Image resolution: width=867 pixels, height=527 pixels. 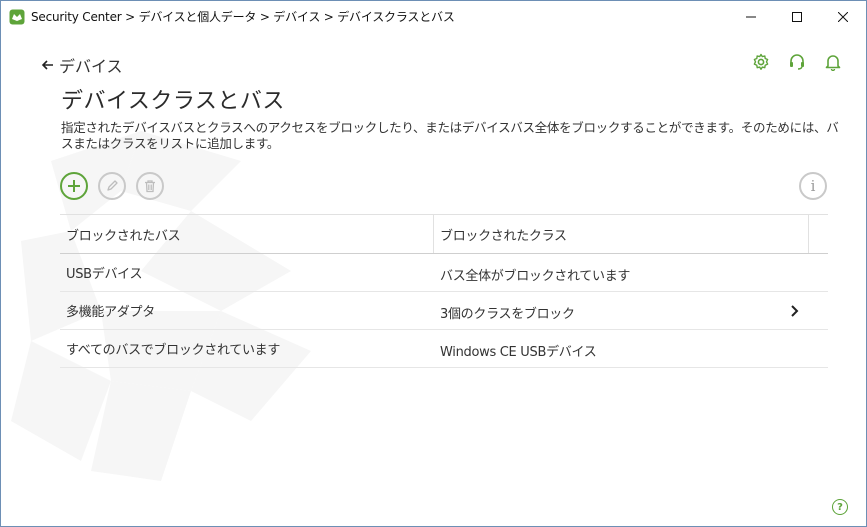 What do you see at coordinates (247, 234) in the screenshot?
I see `header-blocked-bus: ブロックされたバス` at bounding box center [247, 234].